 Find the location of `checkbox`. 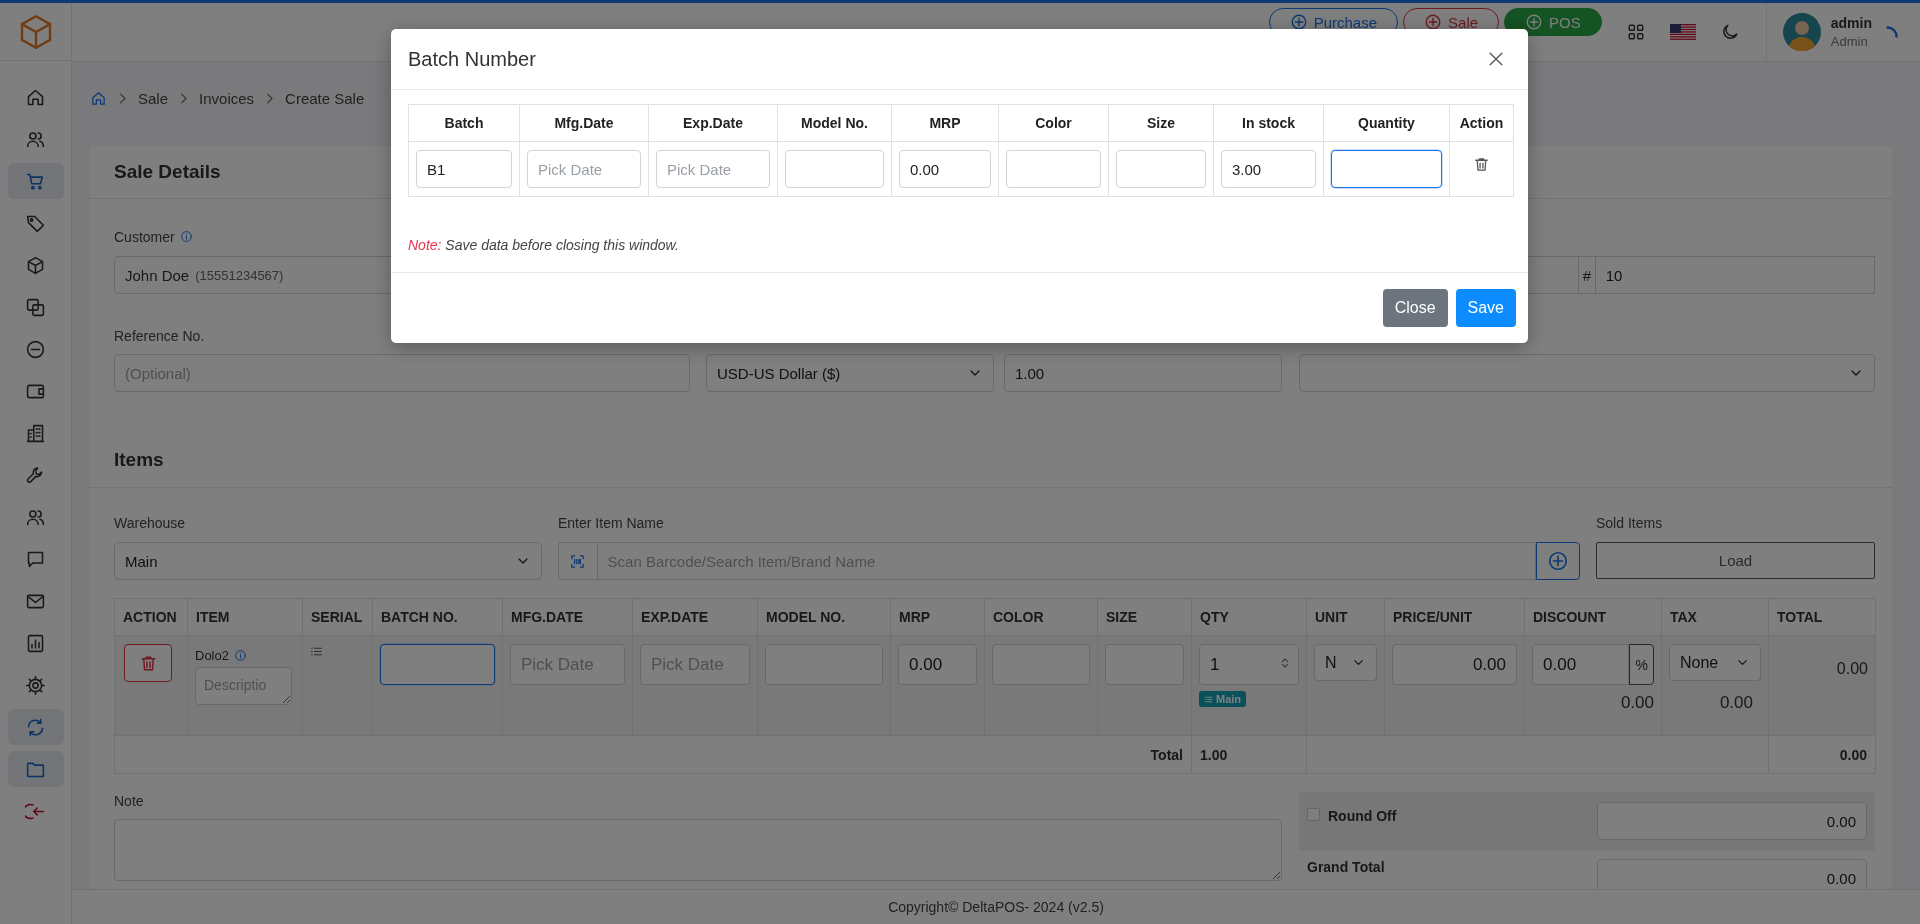

checkbox is located at coordinates (1313, 814).